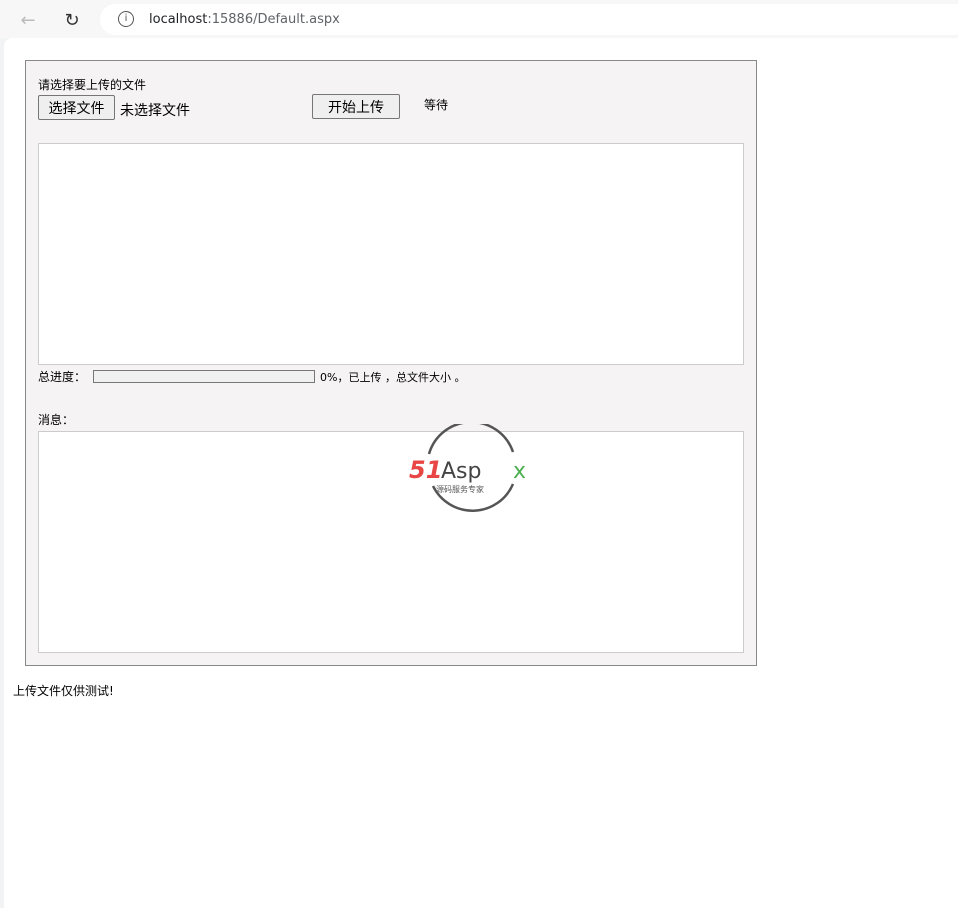 The image size is (958, 908). What do you see at coordinates (28, 20) in the screenshot?
I see `back-arrow-icon: ←` at bounding box center [28, 20].